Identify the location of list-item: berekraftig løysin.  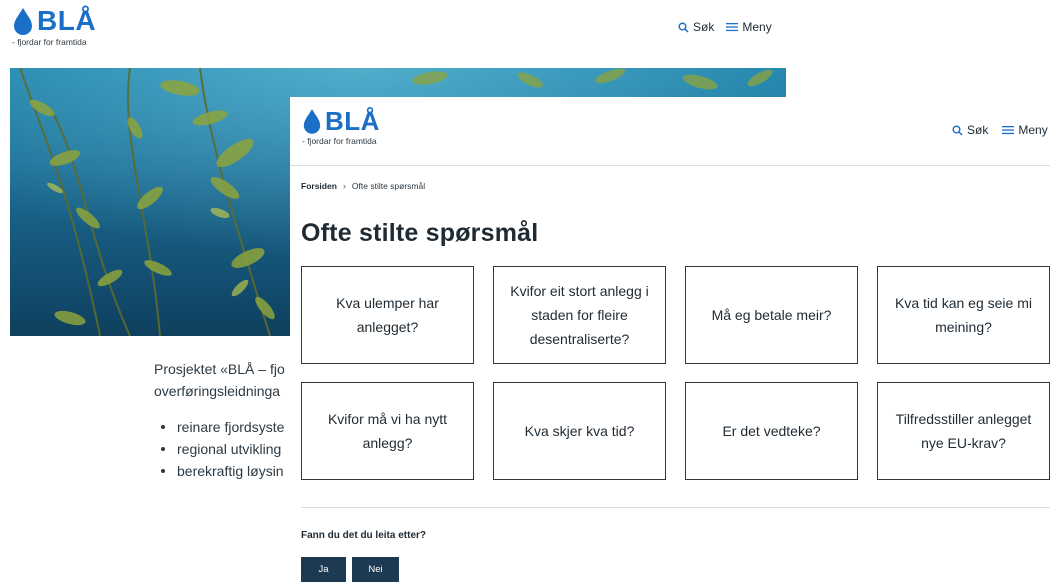
(229, 471).